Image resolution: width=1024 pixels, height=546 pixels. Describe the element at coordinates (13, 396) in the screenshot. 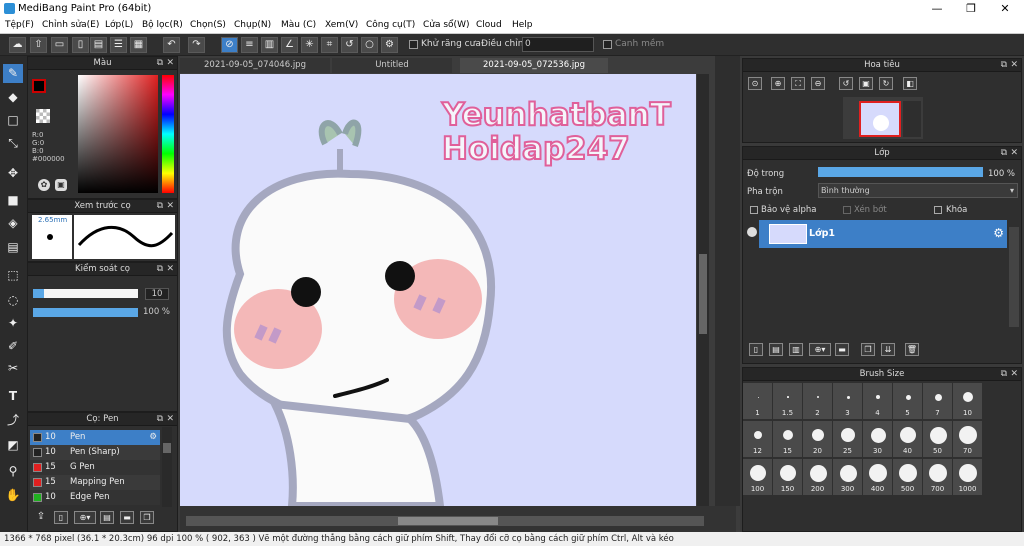

I see `text-tool-icon: T` at that location.